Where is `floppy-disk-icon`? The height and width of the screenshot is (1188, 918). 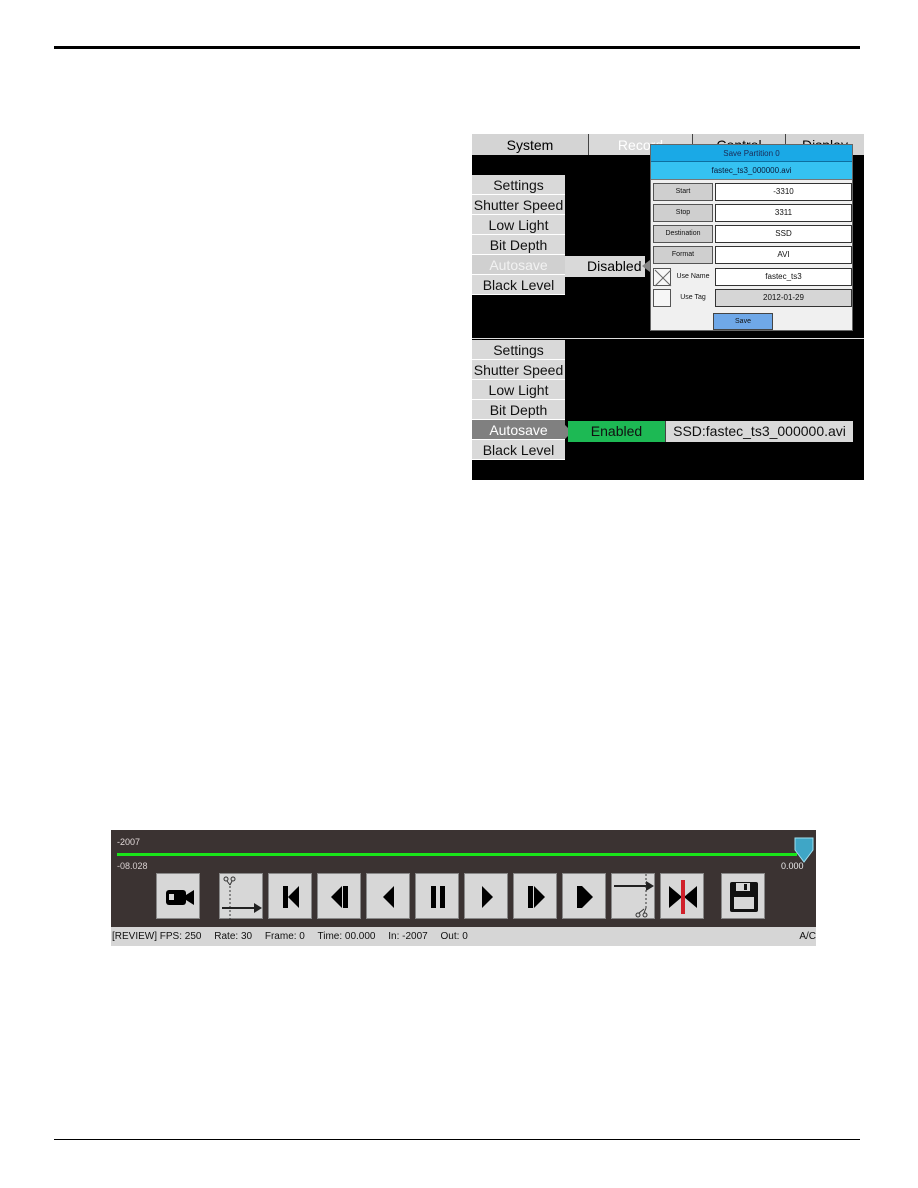 floppy-disk-icon is located at coordinates (744, 897).